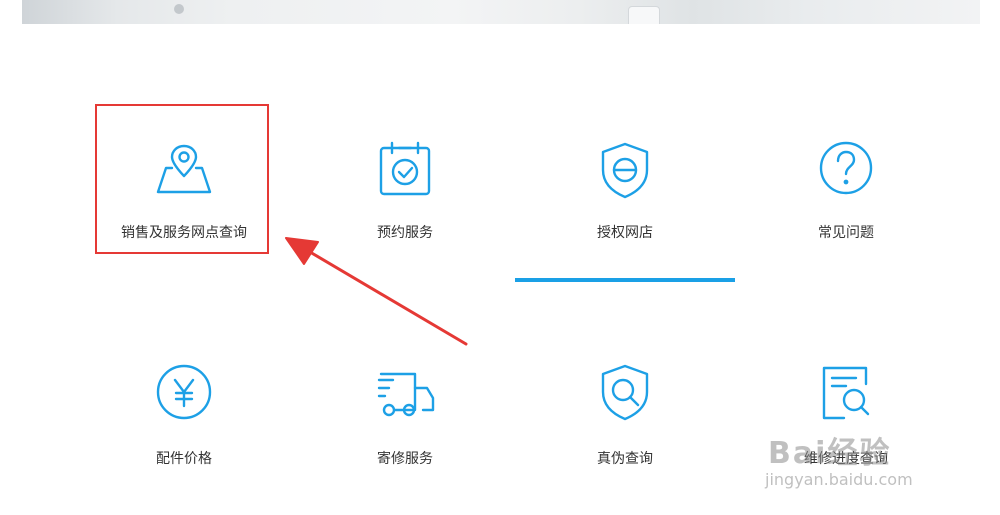  Describe the element at coordinates (625, 459) in the screenshot. I see `service-label: 真伪查询` at that location.